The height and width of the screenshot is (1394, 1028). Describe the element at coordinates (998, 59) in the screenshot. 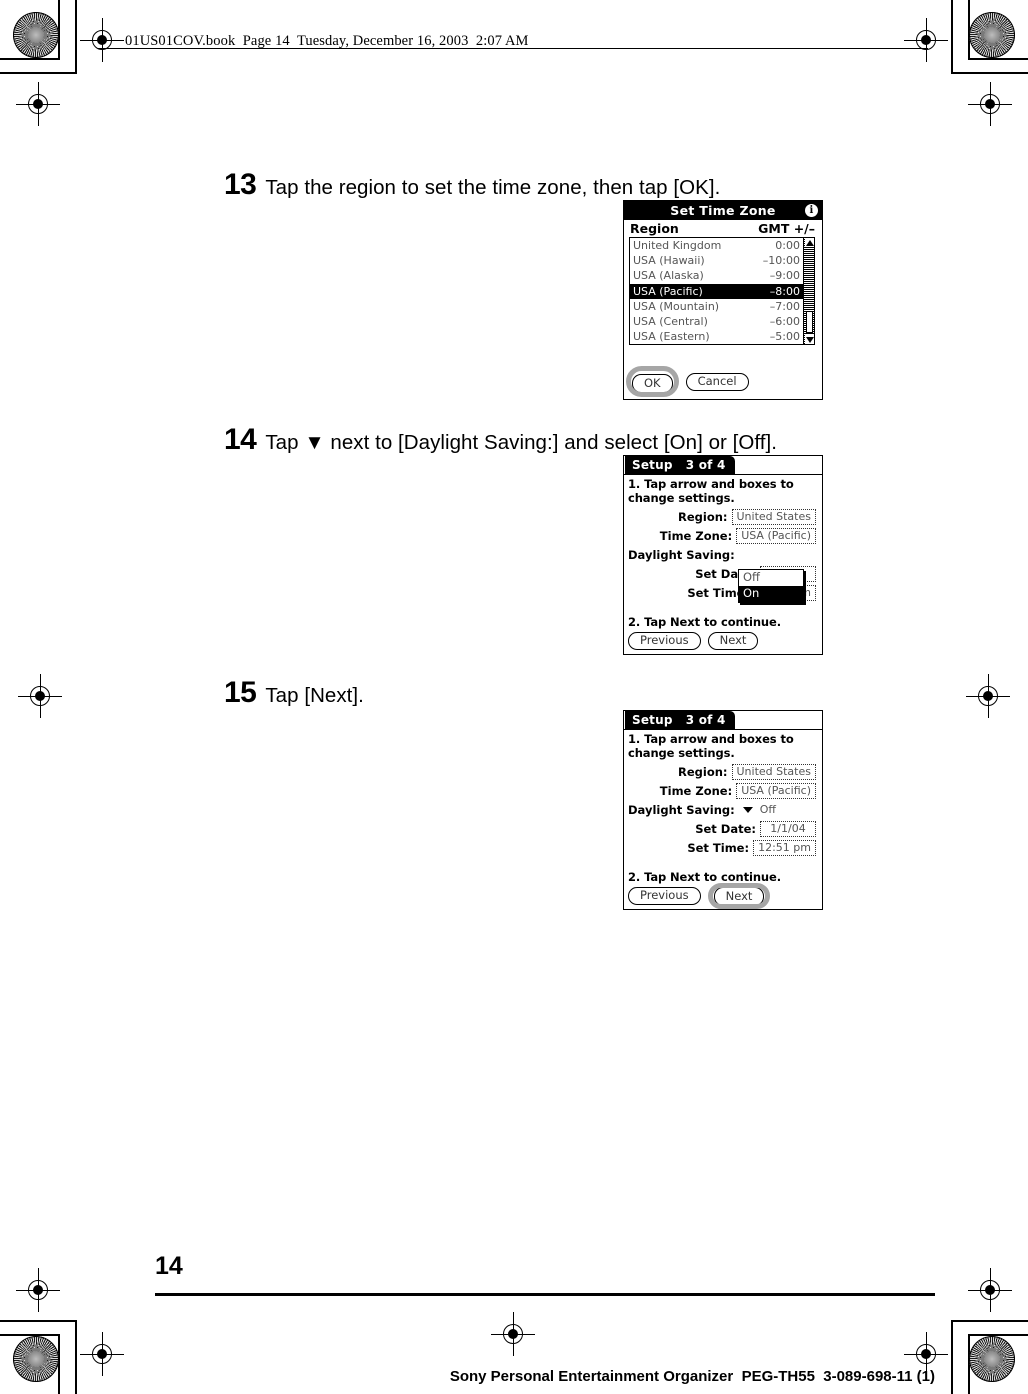

I see `crop-mark-top-right-outer` at that location.